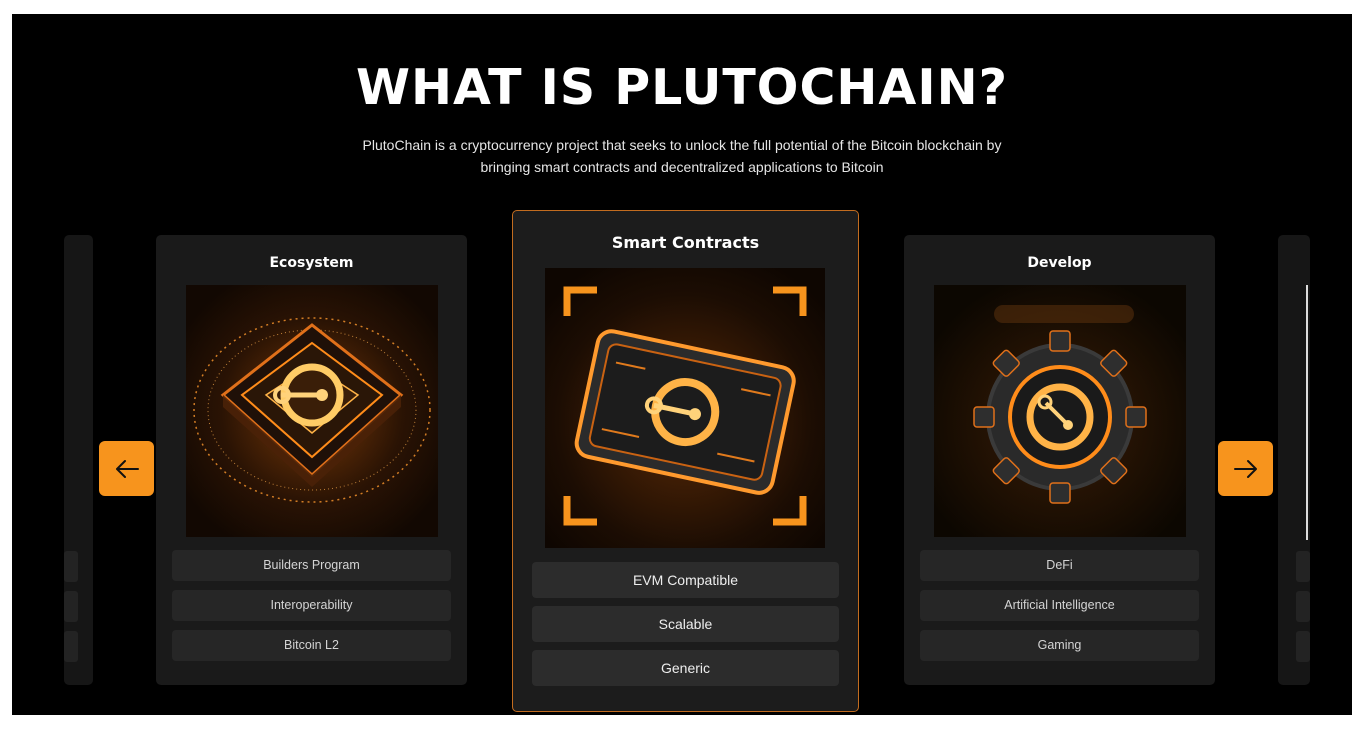  I want to click on tag-builders-program: Builders Program, so click(311, 565).